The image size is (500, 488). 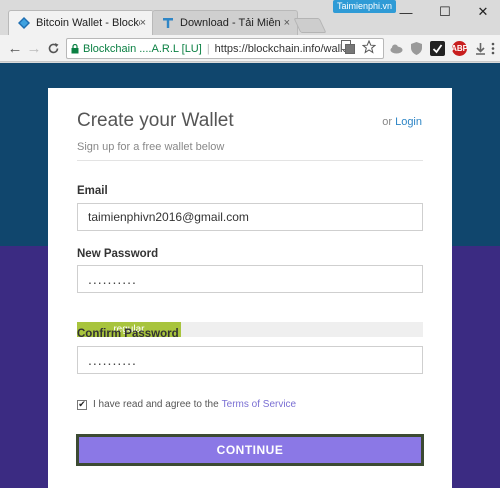 I want to click on agree-checkbox: ✔, so click(x=82, y=404).